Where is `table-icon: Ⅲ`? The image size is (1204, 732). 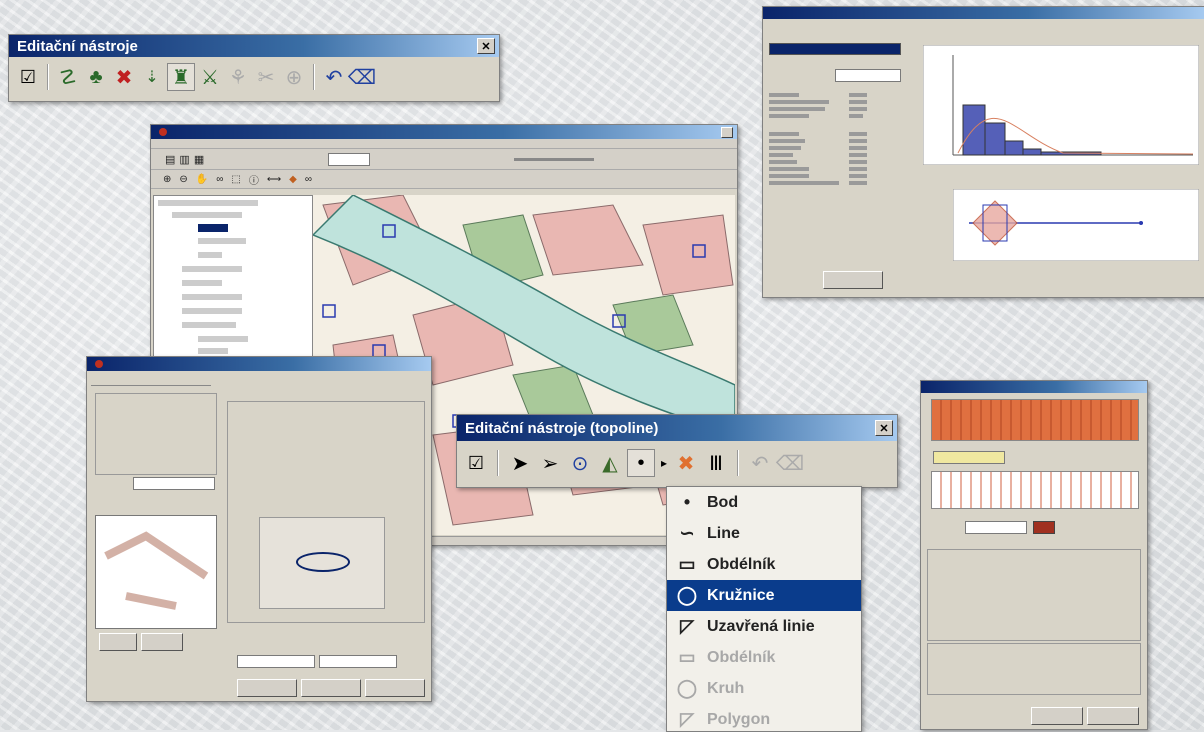
table-icon: Ⅲ is located at coordinates (716, 463).